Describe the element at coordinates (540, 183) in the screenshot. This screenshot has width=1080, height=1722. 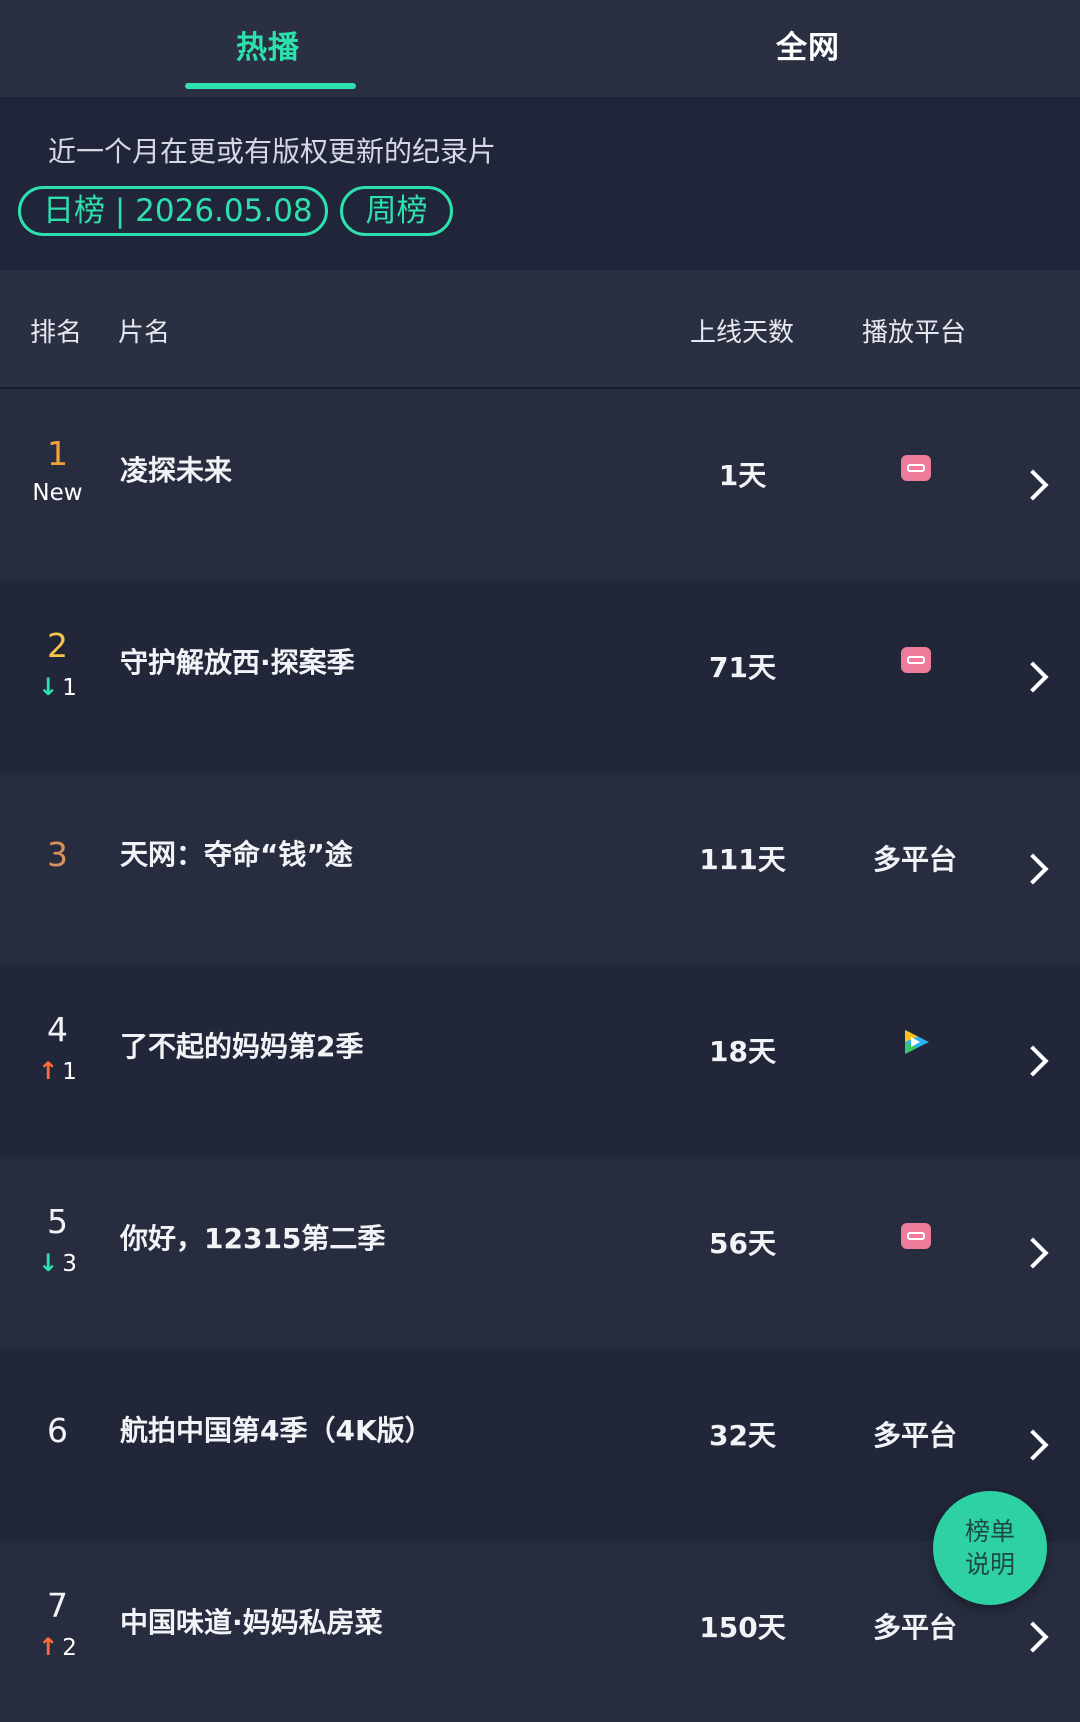
I see `chart-header` at that location.